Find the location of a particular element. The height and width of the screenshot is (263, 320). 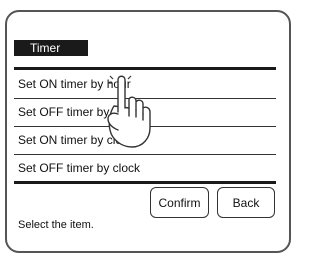

confirm-button: Confirm is located at coordinates (179, 202).